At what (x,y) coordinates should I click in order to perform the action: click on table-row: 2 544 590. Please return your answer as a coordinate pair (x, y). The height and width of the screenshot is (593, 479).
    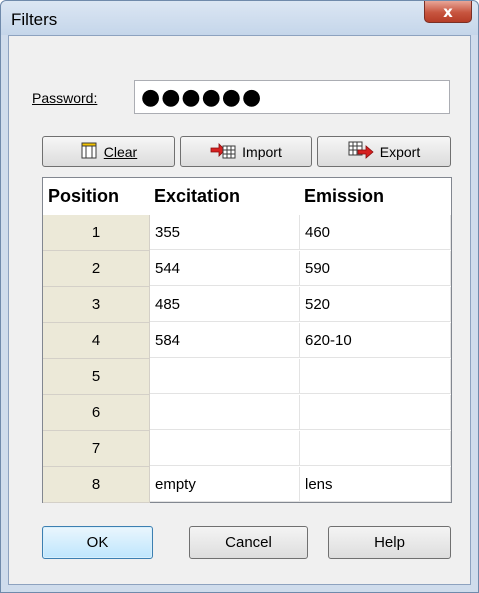
    Looking at the image, I should click on (247, 269).